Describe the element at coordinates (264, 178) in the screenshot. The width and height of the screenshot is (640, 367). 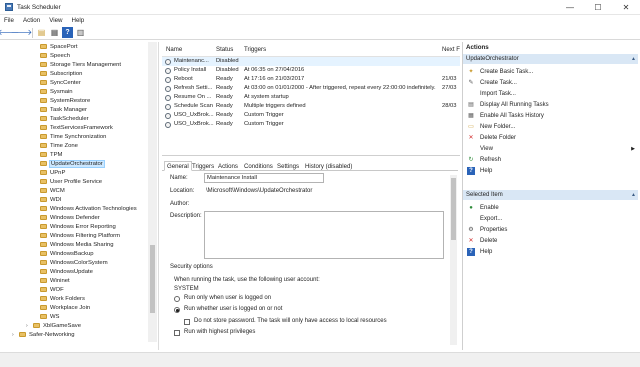
I see `task-name-field: Maintenance Install` at that location.